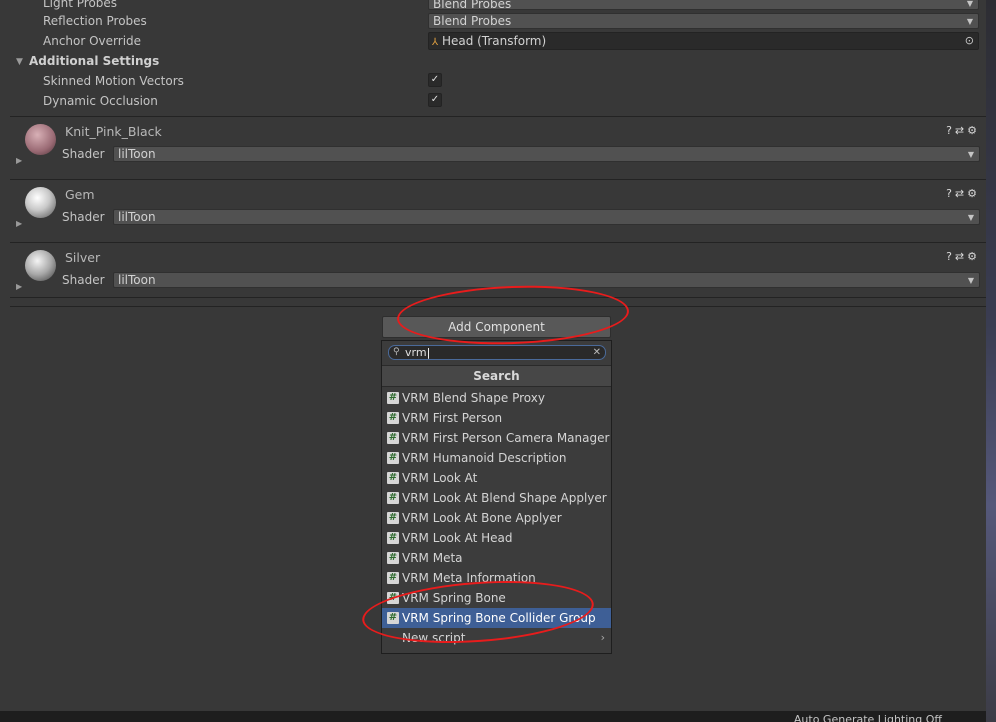 The width and height of the screenshot is (996, 722). I want to click on skinned-motion-vectors-checkbox: ✓, so click(435, 80).